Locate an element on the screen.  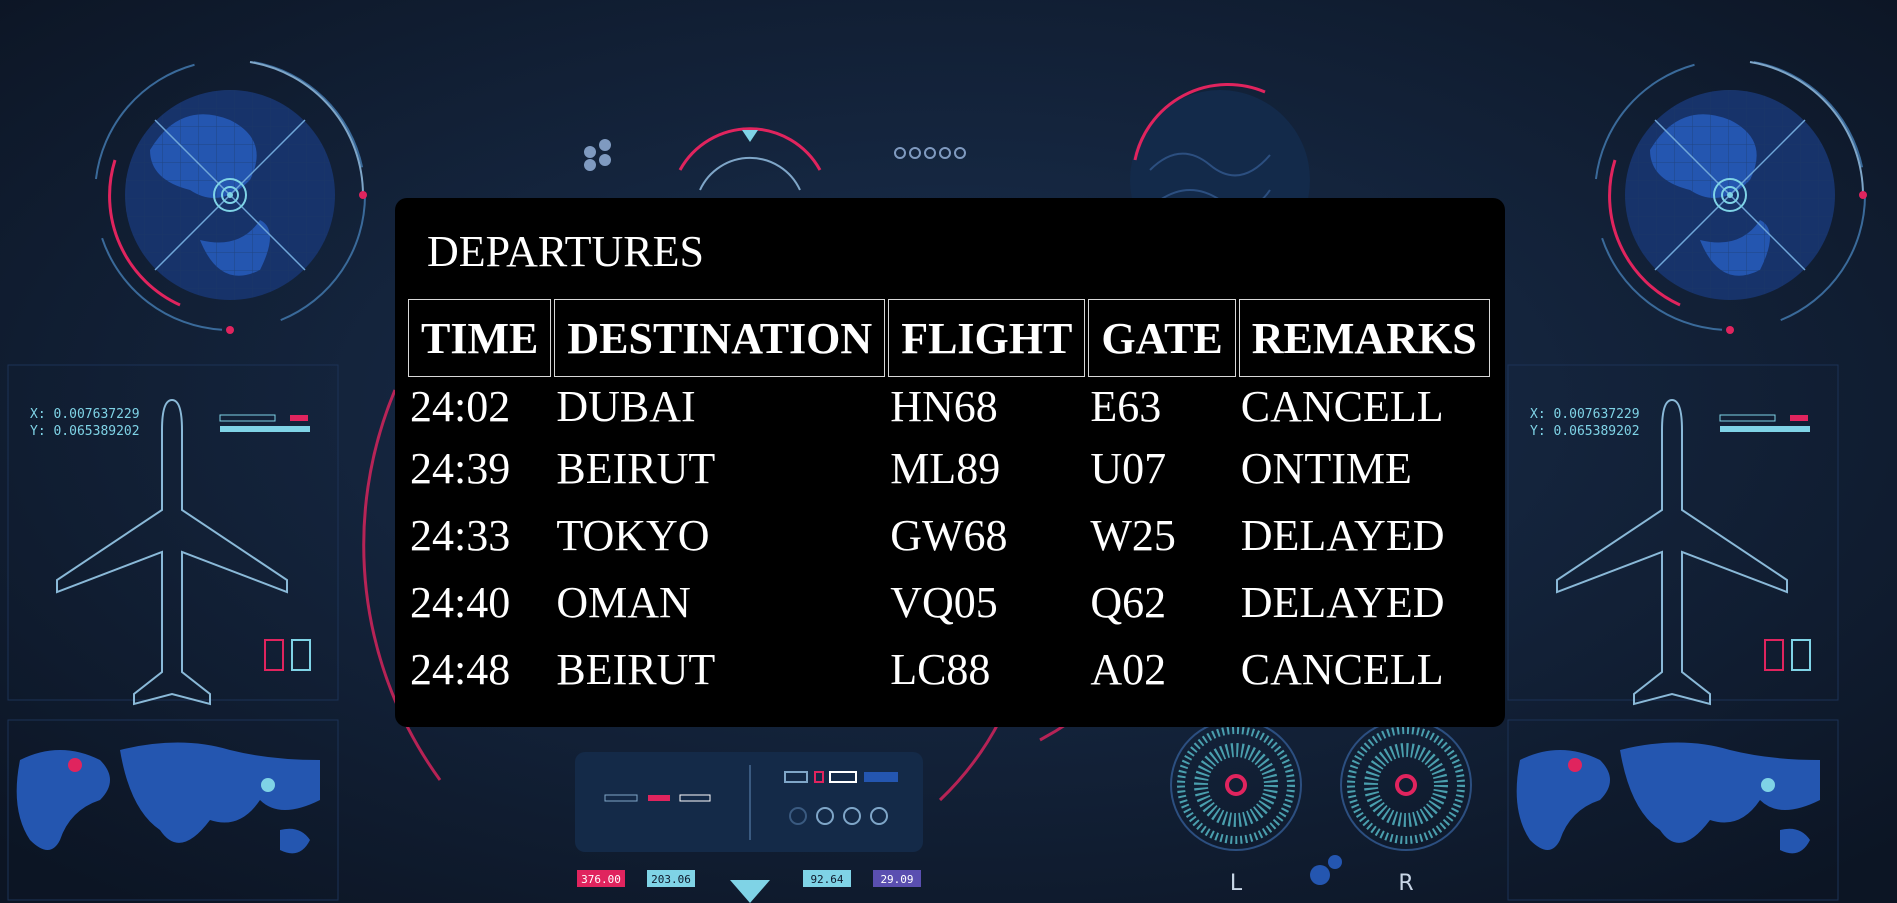
cell-gate: Q62 is located at coordinates (1128, 602).